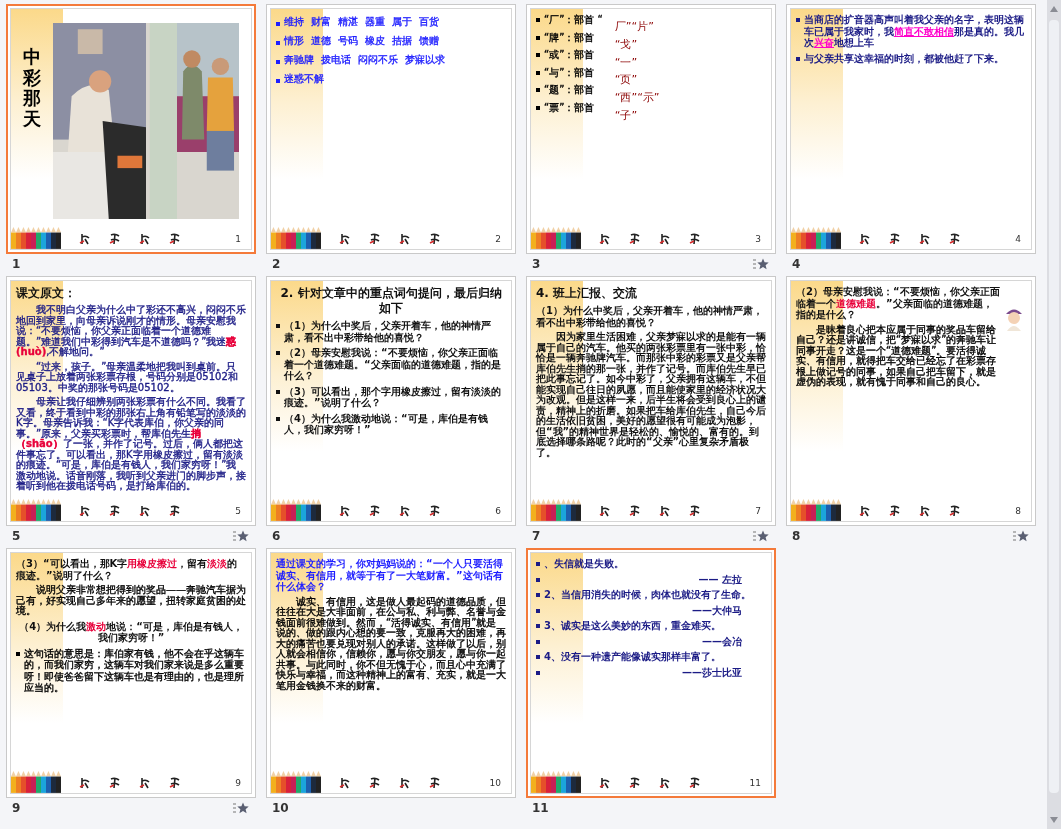 The height and width of the screenshot is (829, 1061). What do you see at coordinates (321, 41) in the screenshot?
I see `vocabulary-word: 道德` at bounding box center [321, 41].